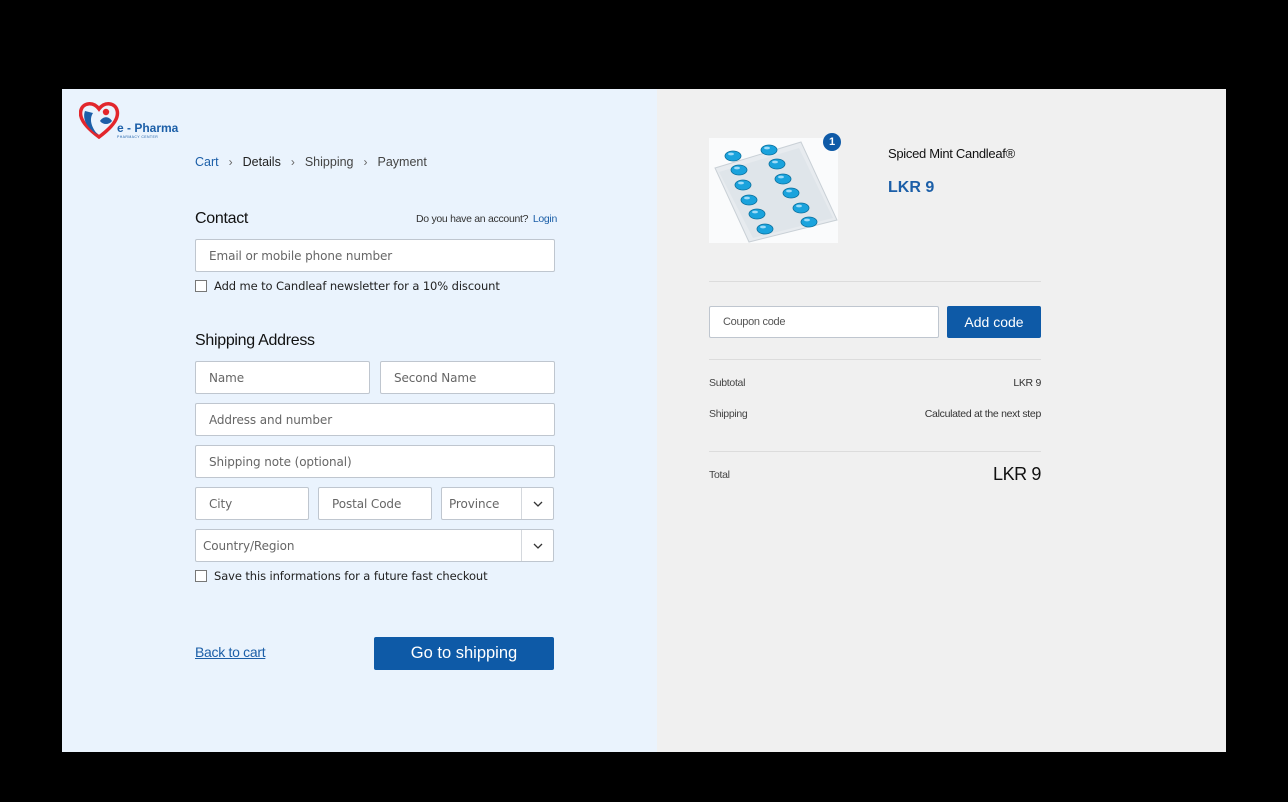 This screenshot has width=1288, height=802. What do you see at coordinates (402, 162) in the screenshot?
I see `breadcrumb-payment: Payment` at bounding box center [402, 162].